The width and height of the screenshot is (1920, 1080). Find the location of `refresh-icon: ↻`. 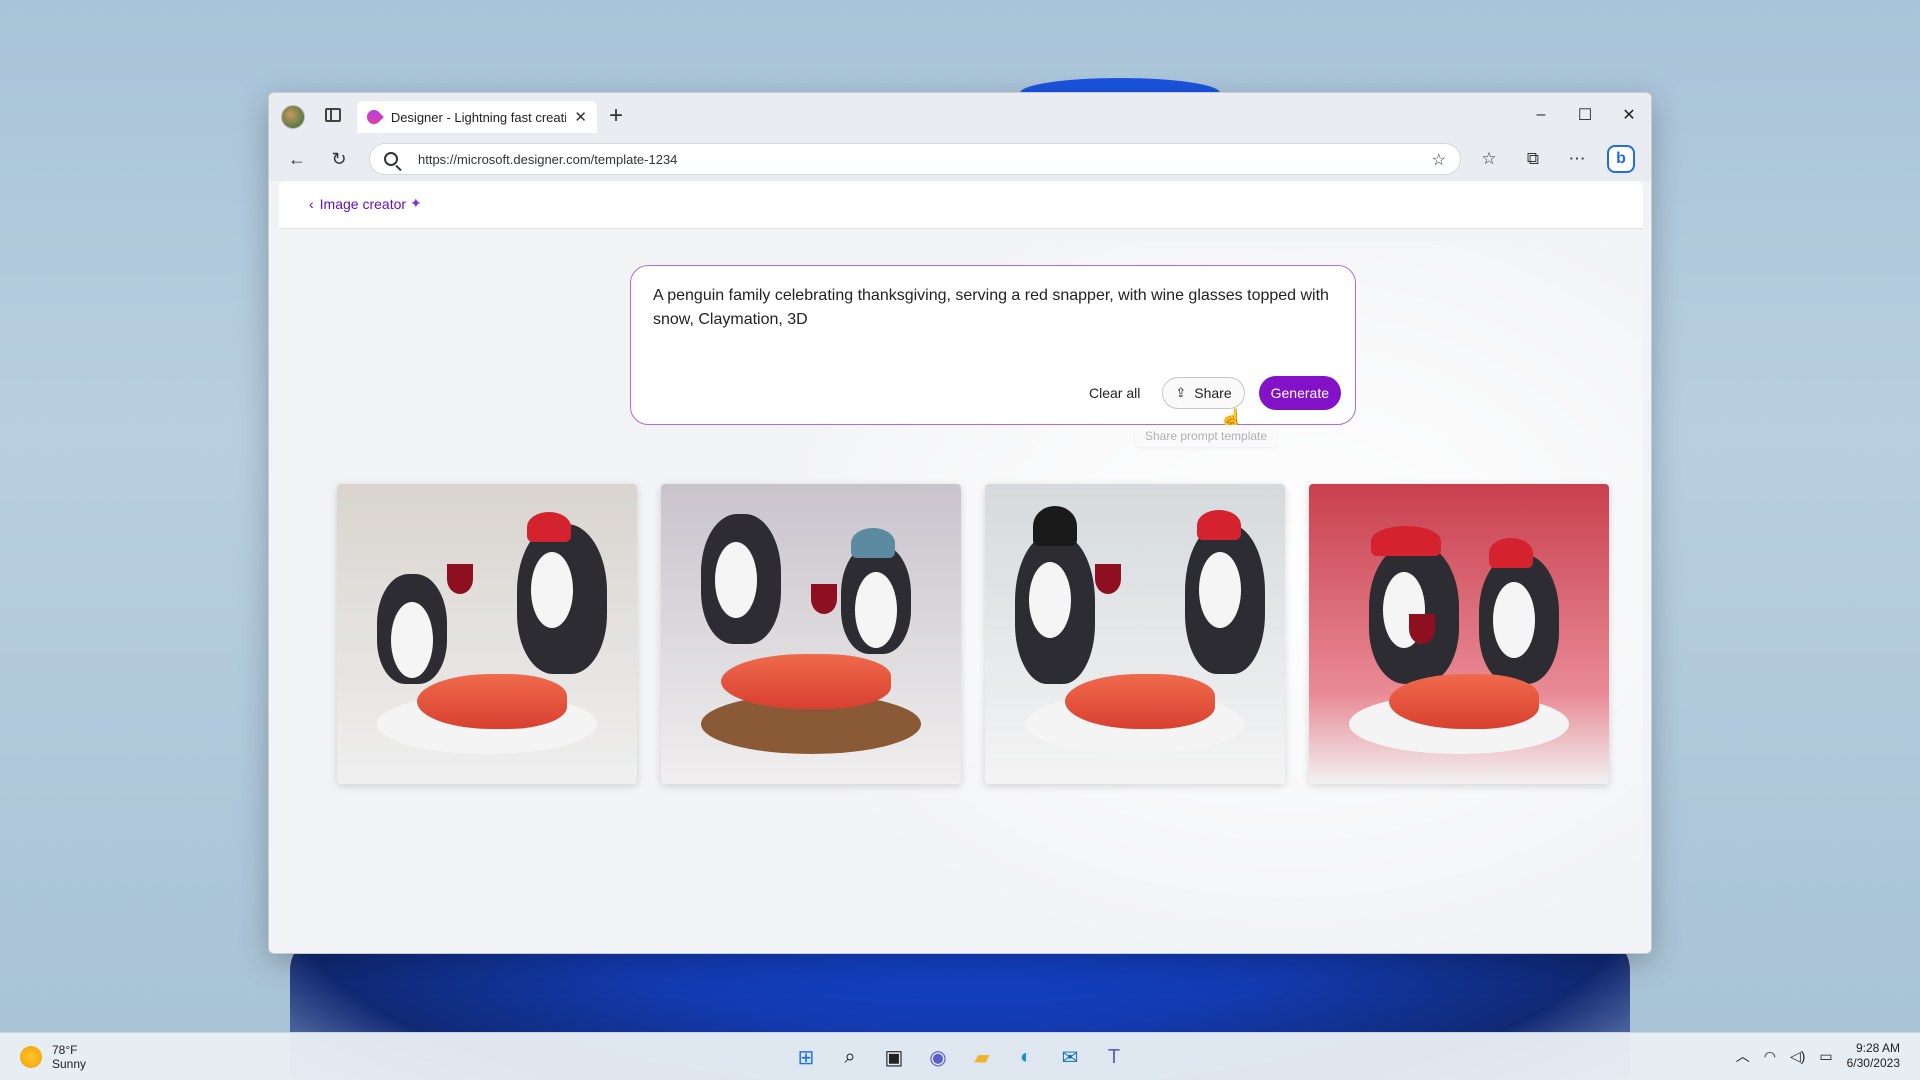

refresh-icon: ↻ is located at coordinates (339, 159).